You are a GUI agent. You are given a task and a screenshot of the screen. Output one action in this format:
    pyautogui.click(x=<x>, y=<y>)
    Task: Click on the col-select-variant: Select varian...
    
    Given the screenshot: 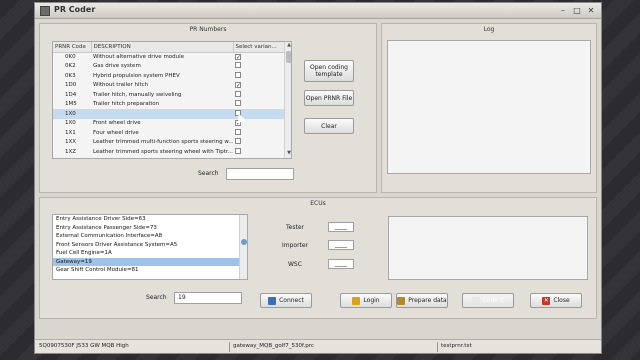 What is the action you would take?
    pyautogui.click(x=262, y=47)
    